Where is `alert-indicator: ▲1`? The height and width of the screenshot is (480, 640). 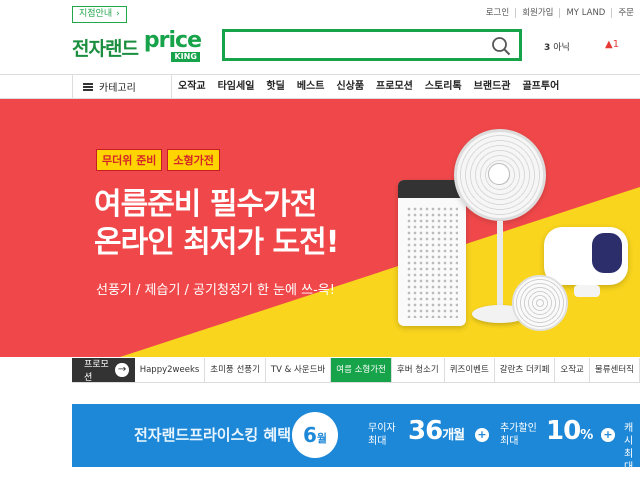 alert-indicator: ▲1 is located at coordinates (612, 44).